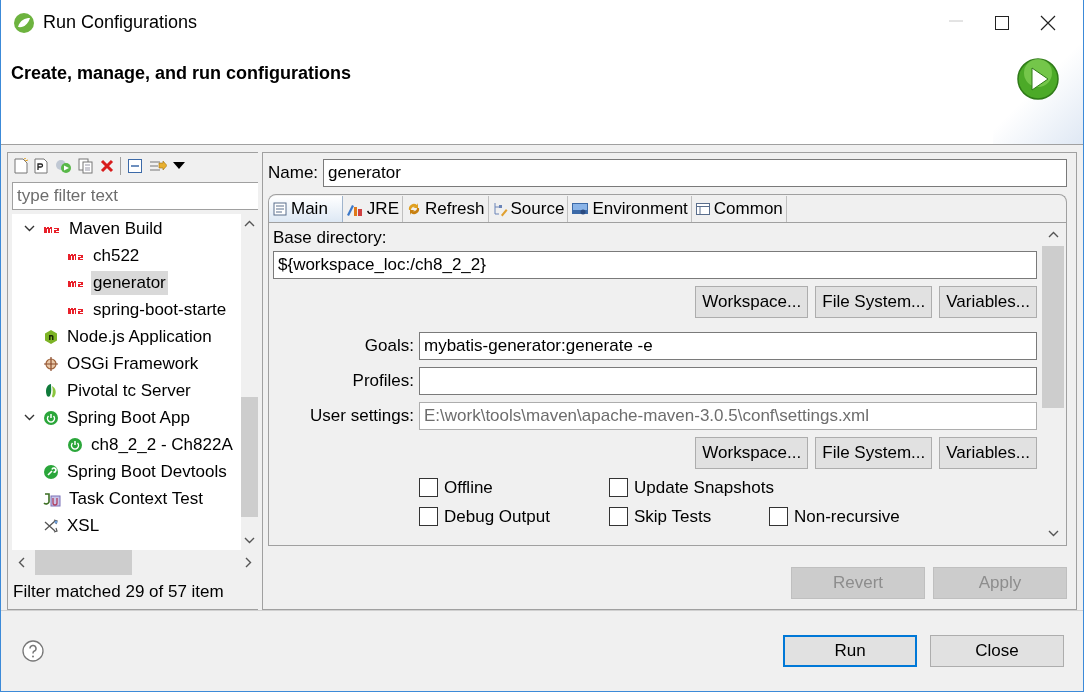  I want to click on checkbox-label: Skip Tests, so click(673, 516).